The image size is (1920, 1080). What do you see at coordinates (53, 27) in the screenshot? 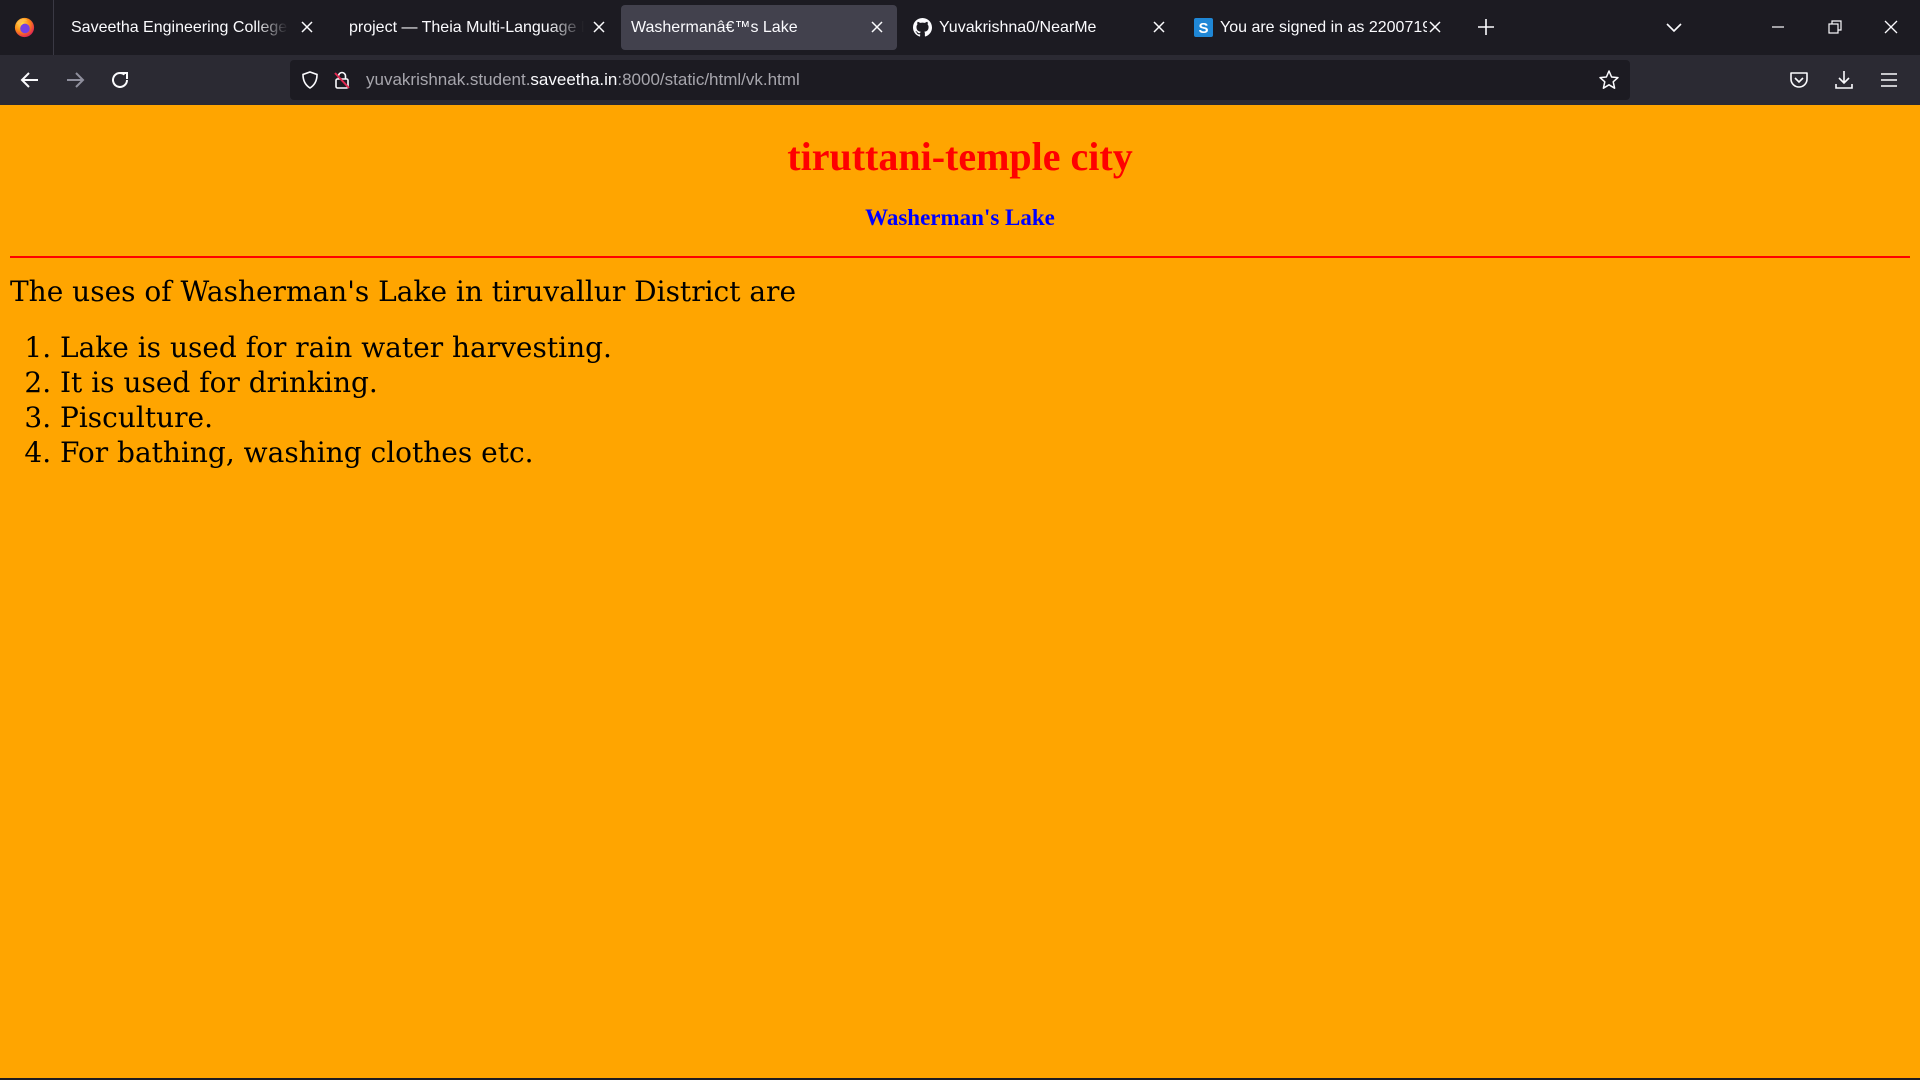
I see `tab-separator` at bounding box center [53, 27].